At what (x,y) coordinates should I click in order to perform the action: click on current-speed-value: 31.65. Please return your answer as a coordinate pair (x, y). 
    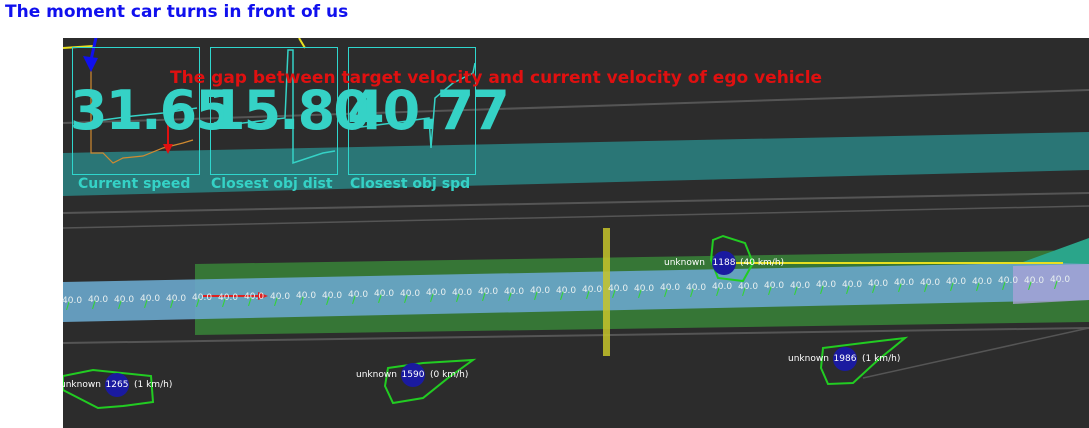
    Looking at the image, I should click on (151, 110).